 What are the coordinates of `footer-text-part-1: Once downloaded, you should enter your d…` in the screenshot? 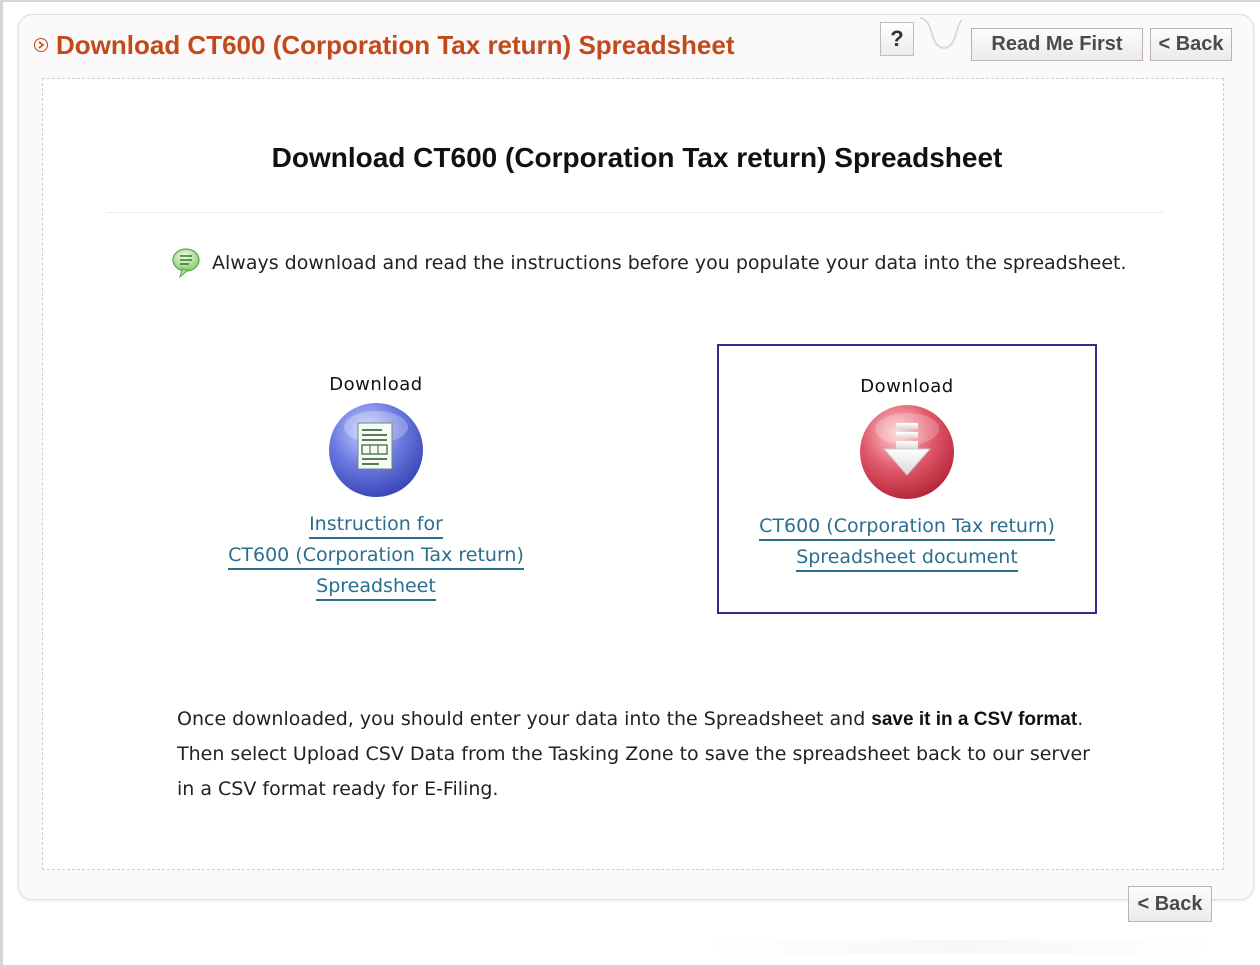 It's located at (524, 719).